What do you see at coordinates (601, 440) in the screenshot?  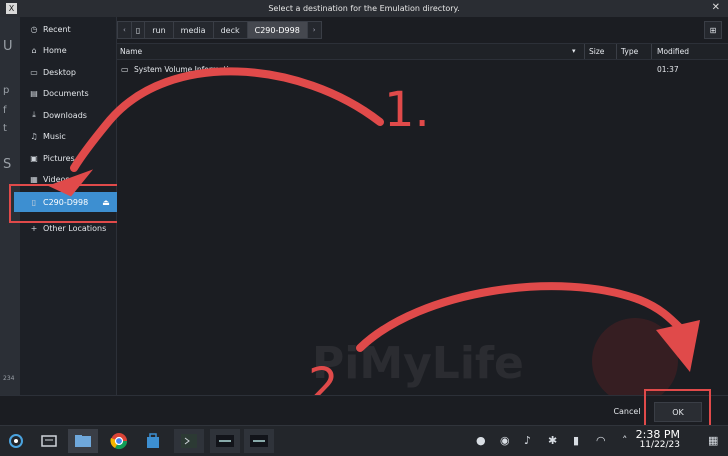 I see `wifi-icon: ◠` at bounding box center [601, 440].